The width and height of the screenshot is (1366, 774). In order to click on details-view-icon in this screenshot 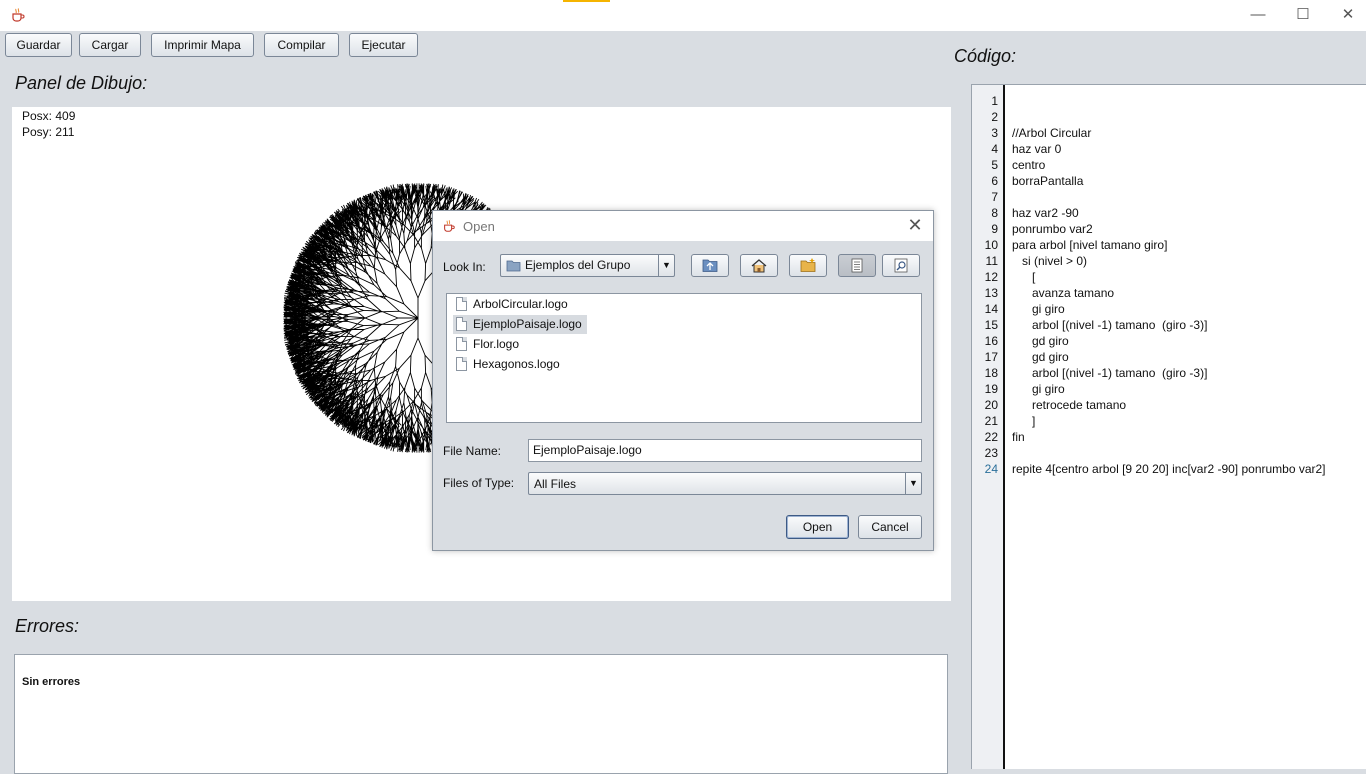, I will do `click(901, 265)`.